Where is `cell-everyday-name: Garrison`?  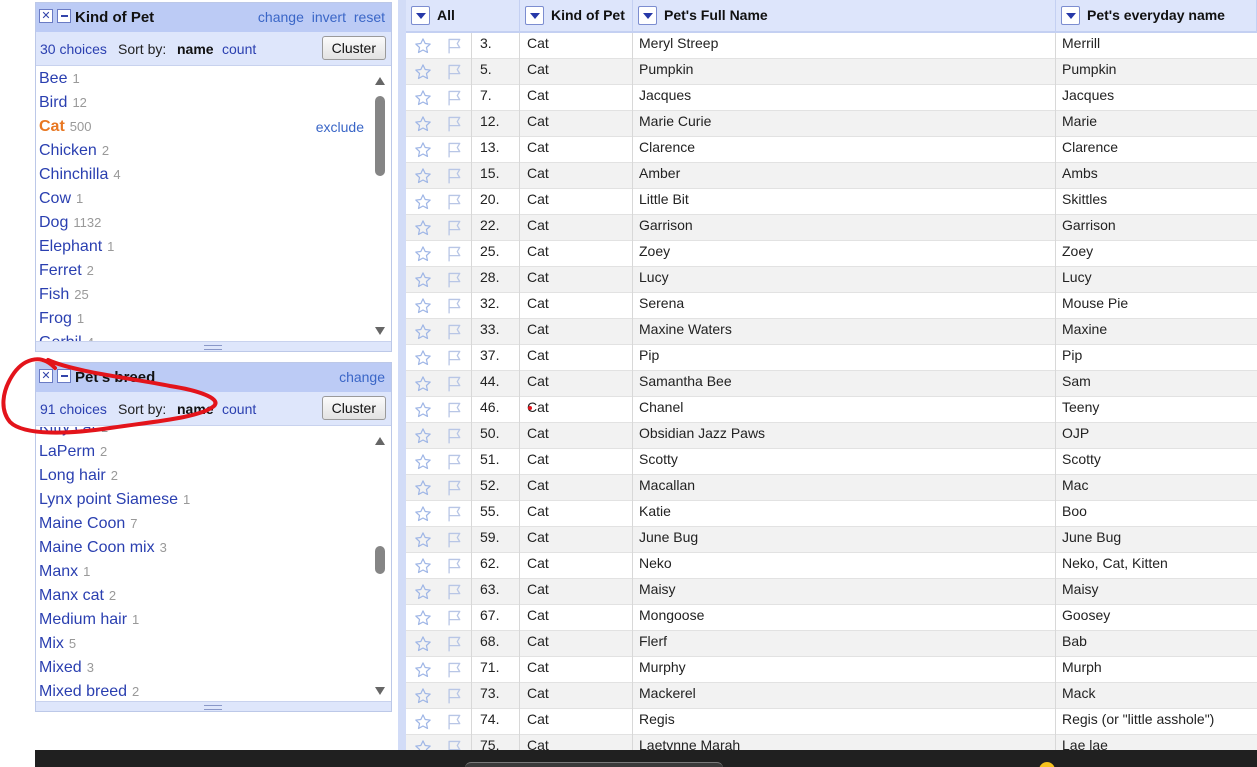
cell-everyday-name: Garrison is located at coordinates (1089, 225).